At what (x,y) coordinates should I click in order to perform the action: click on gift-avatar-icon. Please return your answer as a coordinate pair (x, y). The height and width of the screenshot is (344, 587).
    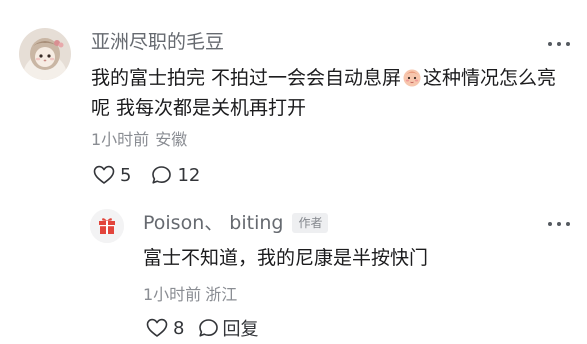
    Looking at the image, I should click on (107, 226).